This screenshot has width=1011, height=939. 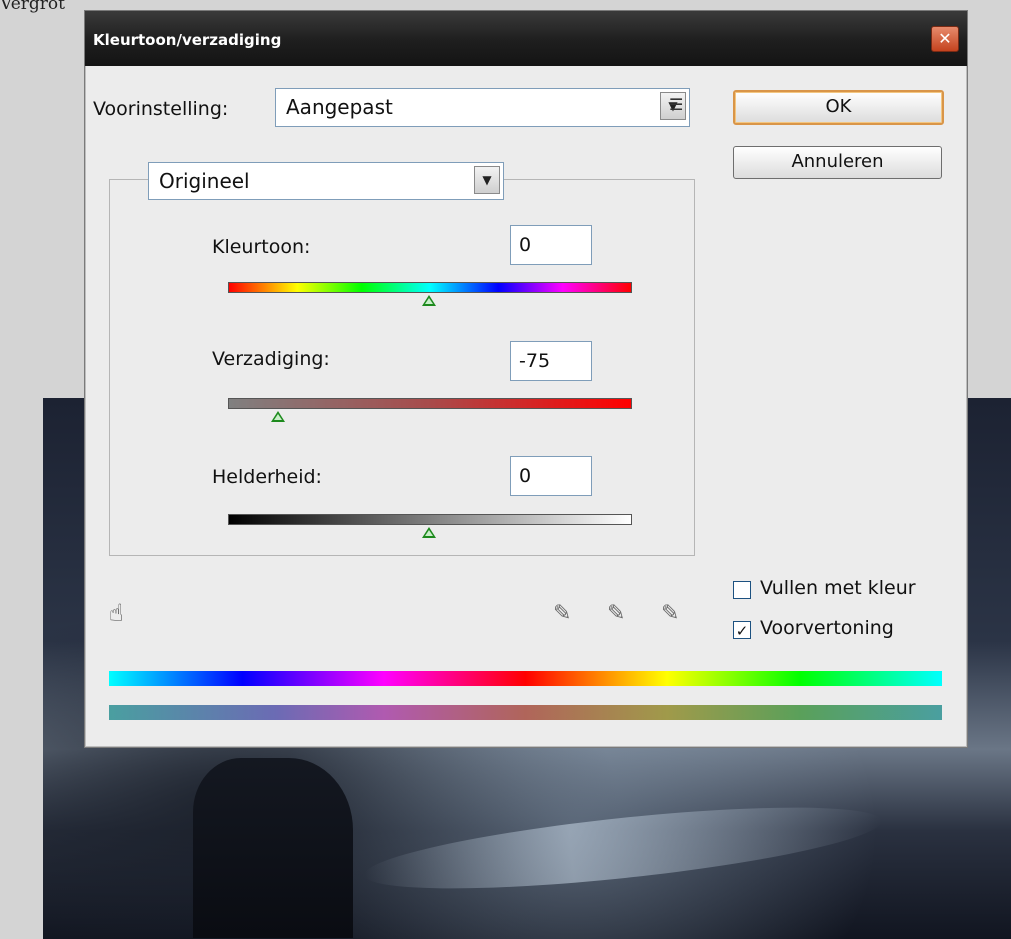 What do you see at coordinates (430, 287) in the screenshot?
I see `hue-slider-track` at bounding box center [430, 287].